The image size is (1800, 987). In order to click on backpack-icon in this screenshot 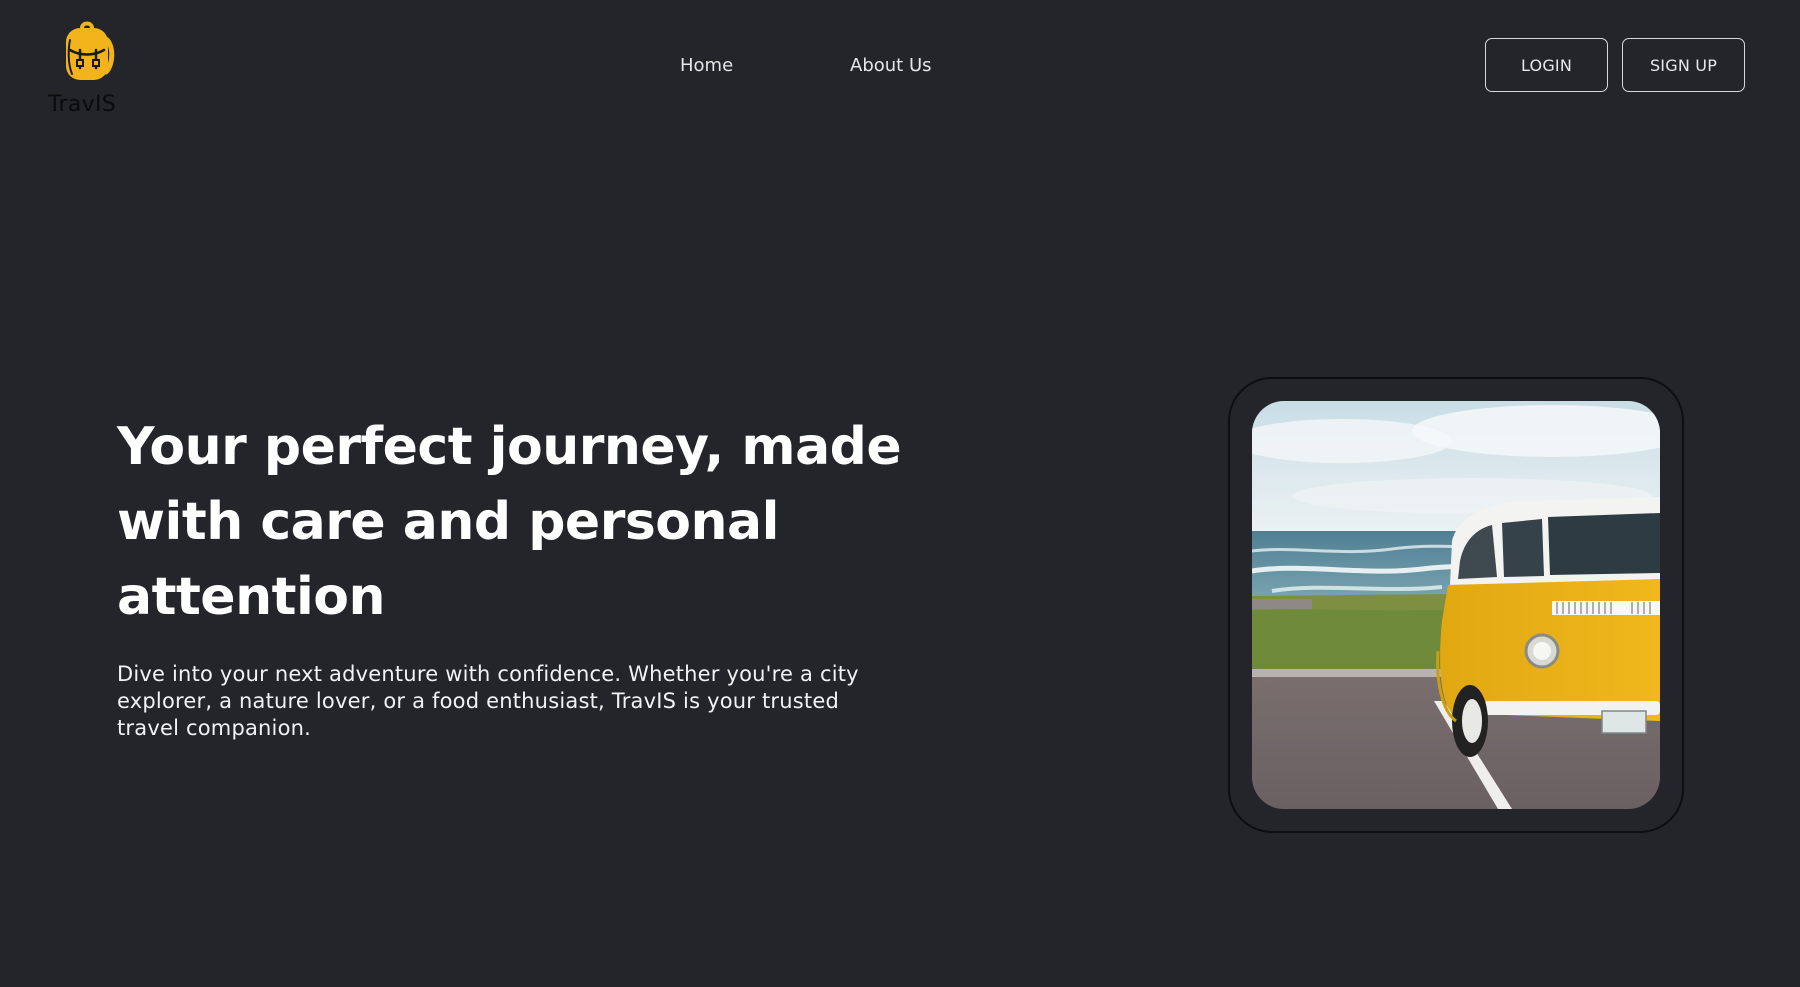, I will do `click(87, 52)`.